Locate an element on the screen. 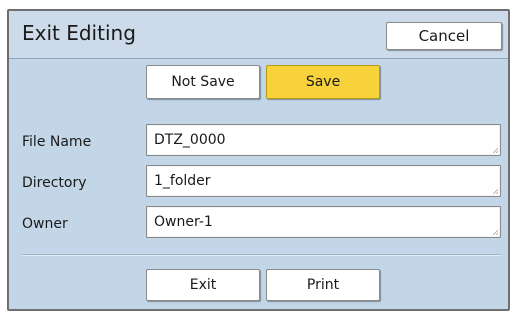 The image size is (515, 315). file-name-label: File Name is located at coordinates (57, 142).